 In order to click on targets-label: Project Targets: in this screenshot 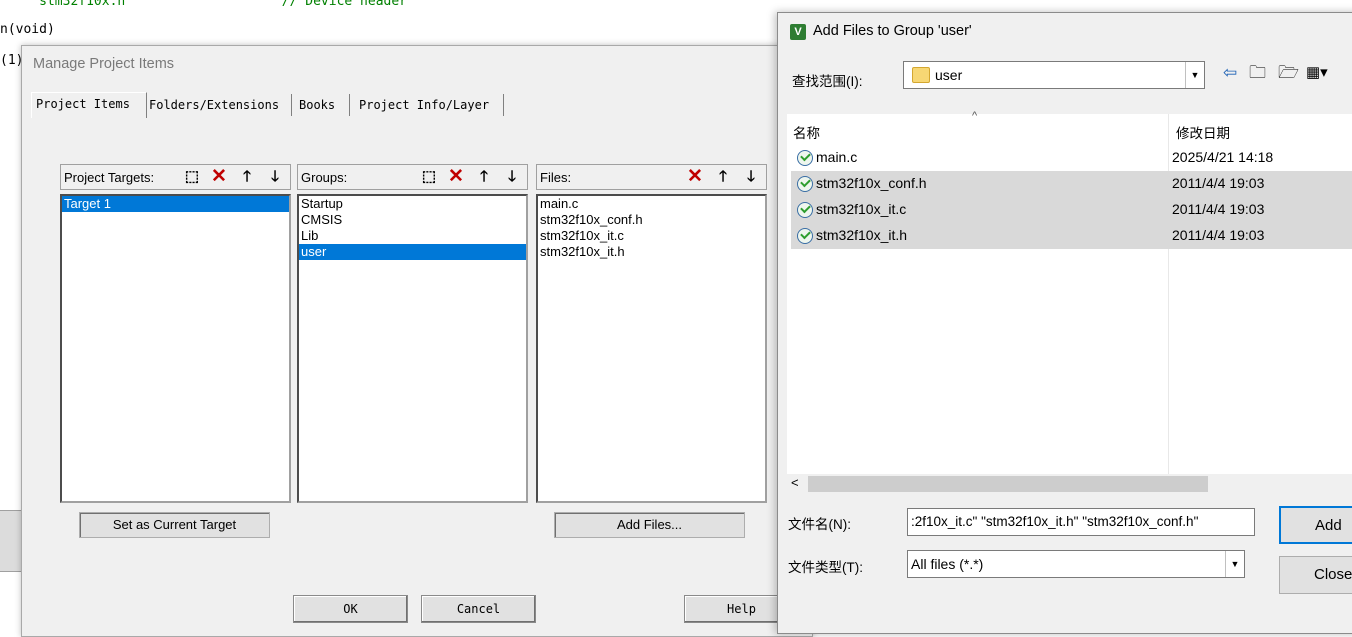, I will do `click(109, 177)`.